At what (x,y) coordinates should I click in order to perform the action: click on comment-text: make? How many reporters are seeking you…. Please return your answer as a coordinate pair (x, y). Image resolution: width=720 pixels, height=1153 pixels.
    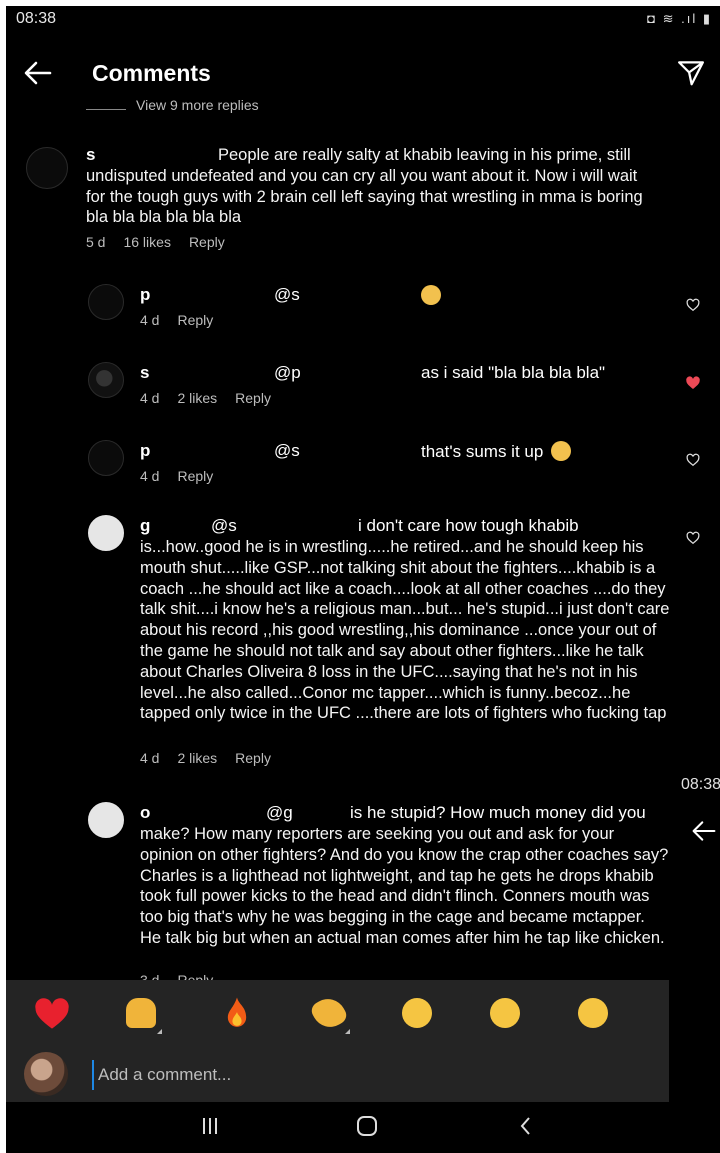
    Looking at the image, I should click on (404, 886).